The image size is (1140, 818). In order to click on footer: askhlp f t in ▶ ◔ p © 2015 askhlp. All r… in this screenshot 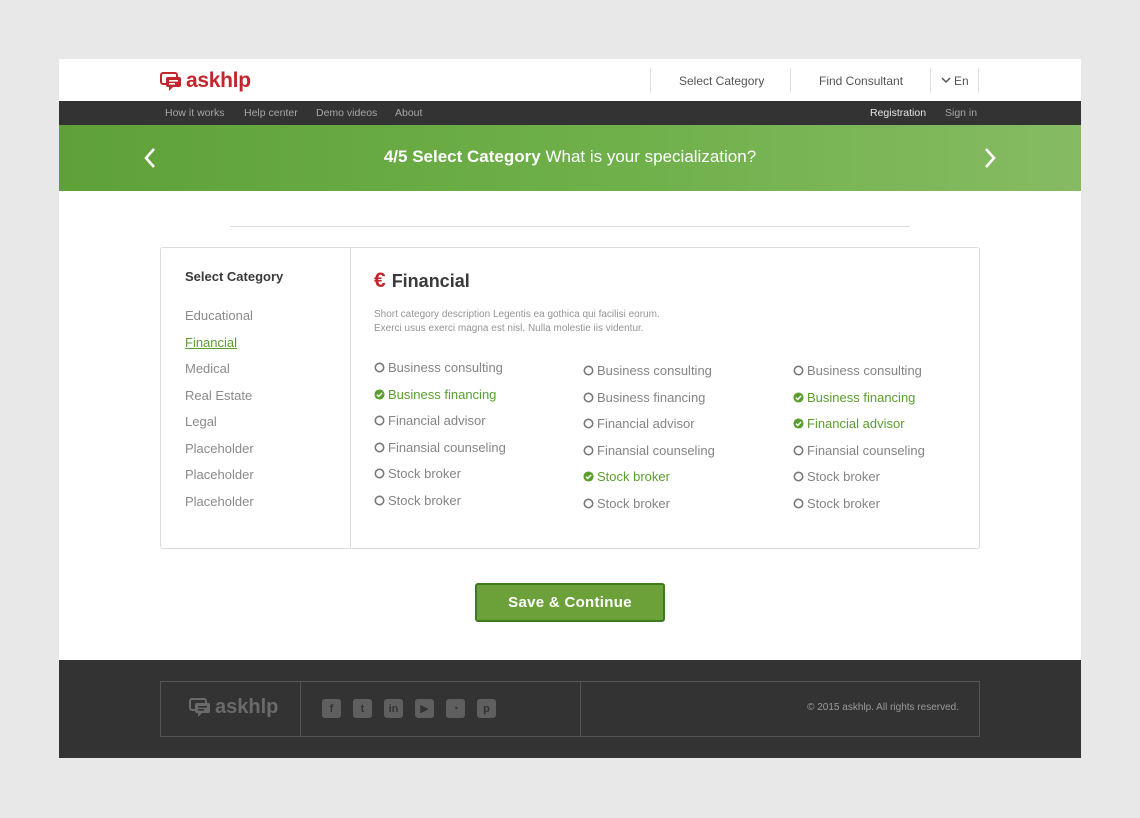, I will do `click(570, 709)`.